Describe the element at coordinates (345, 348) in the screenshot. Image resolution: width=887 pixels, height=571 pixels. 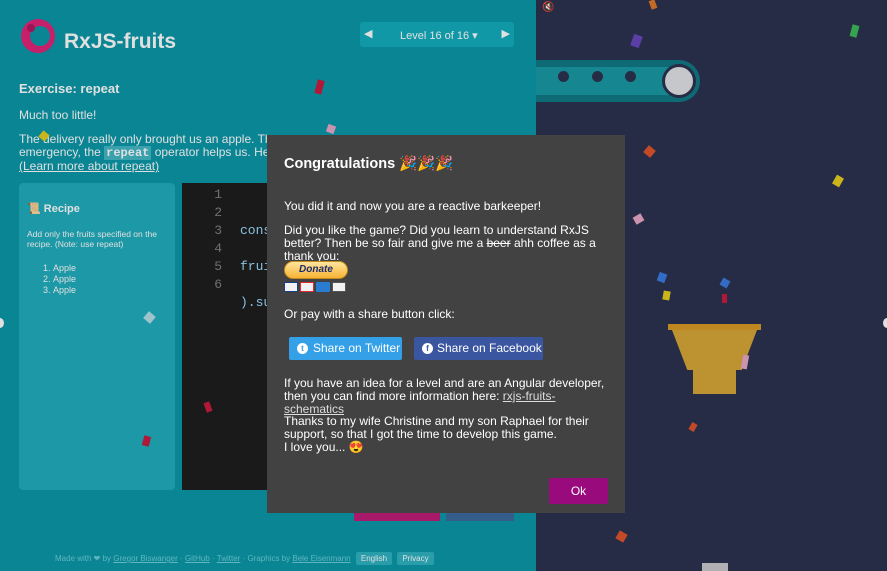
I see `share-twitter-button: t Share on Twitter` at that location.